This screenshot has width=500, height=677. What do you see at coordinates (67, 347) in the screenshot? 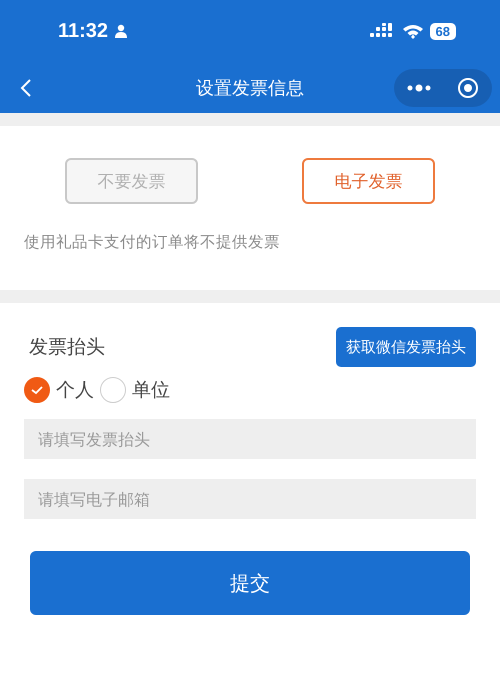
I see `section-label: 发票抬头` at bounding box center [67, 347].